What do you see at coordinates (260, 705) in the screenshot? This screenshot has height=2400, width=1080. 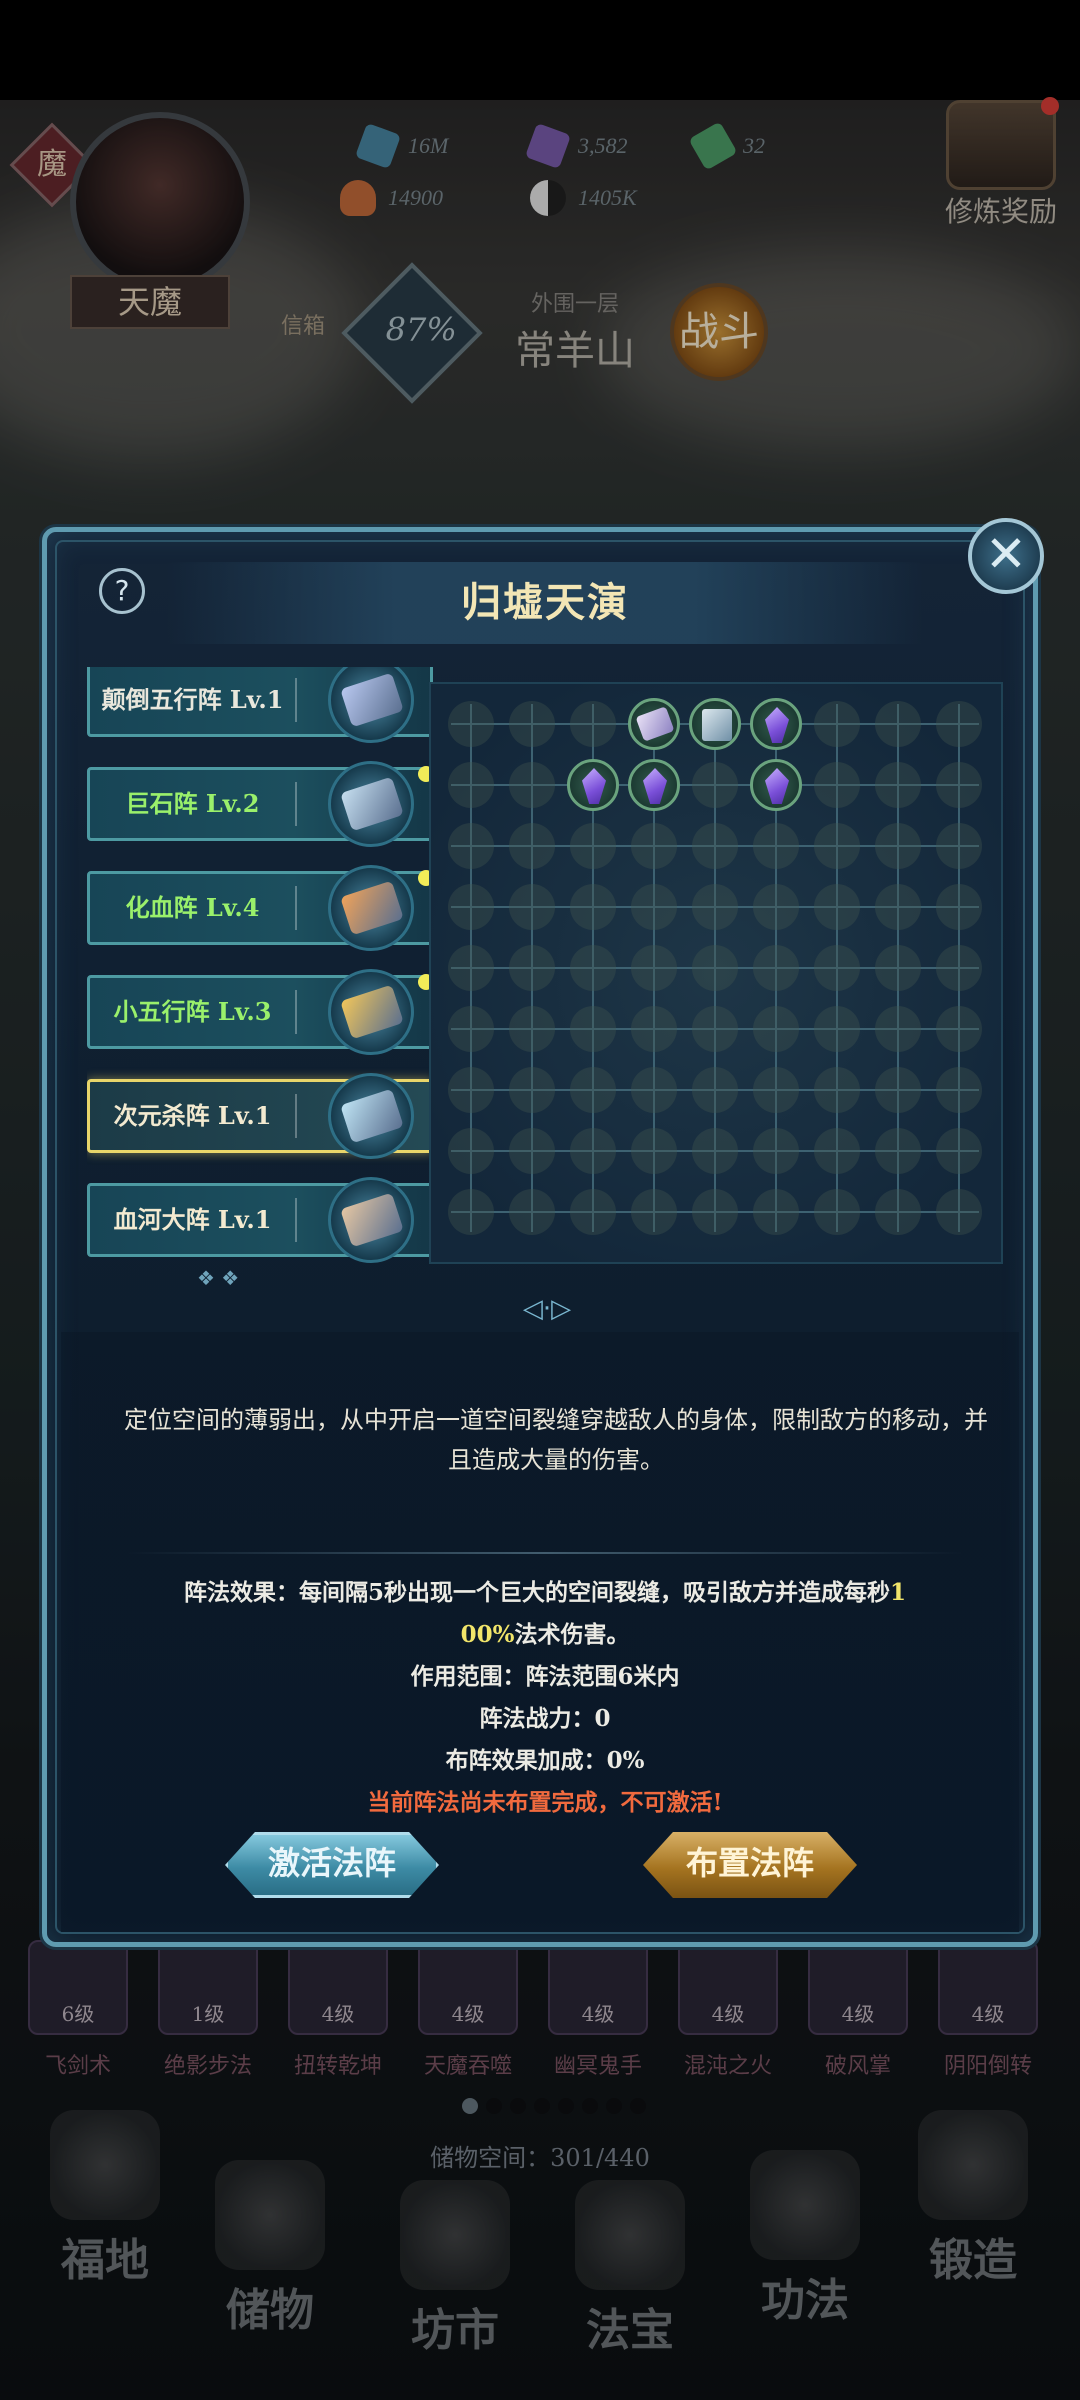 I see `formation-item: 颠倒五行阵 Lv.1` at bounding box center [260, 705].